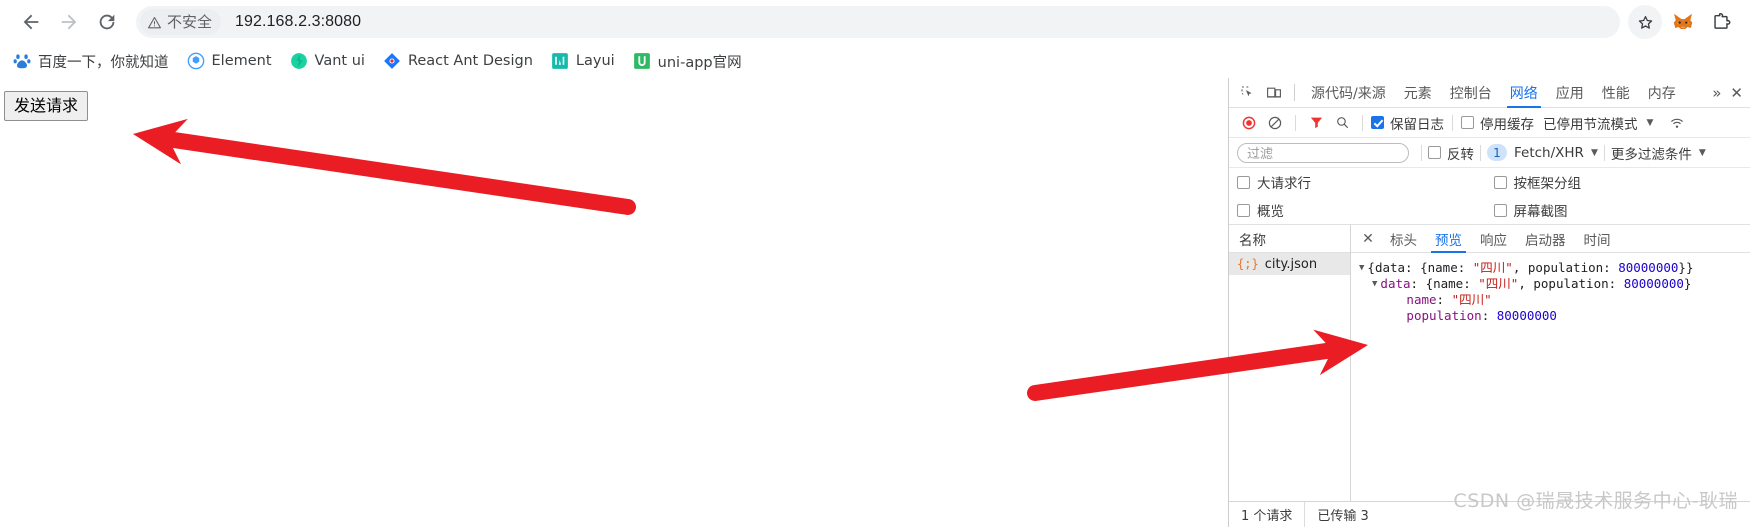 This screenshot has height=527, width=1750. I want to click on json-preview-line: name: "四川", so click(1554, 300).